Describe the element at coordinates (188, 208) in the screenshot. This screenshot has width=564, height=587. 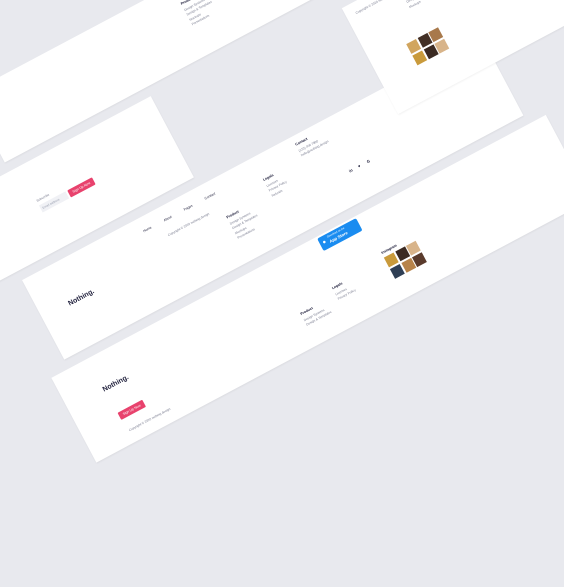
I see `nav-pages: Pages` at that location.